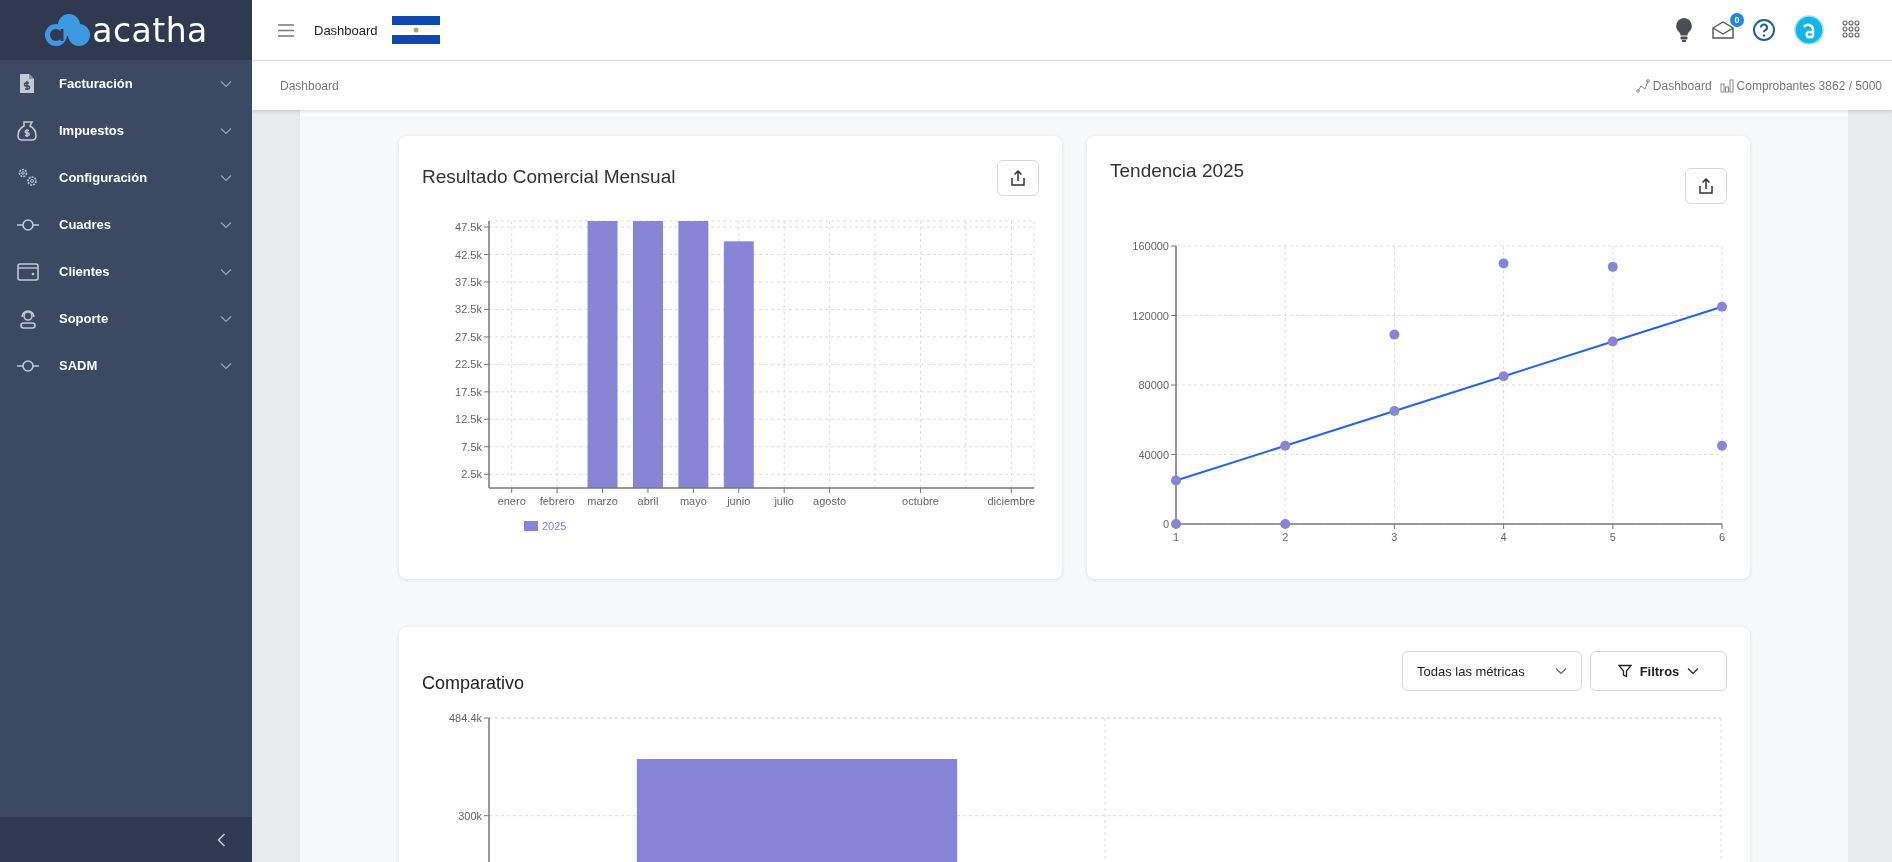  I want to click on axis-label: octubre, so click(920, 501).